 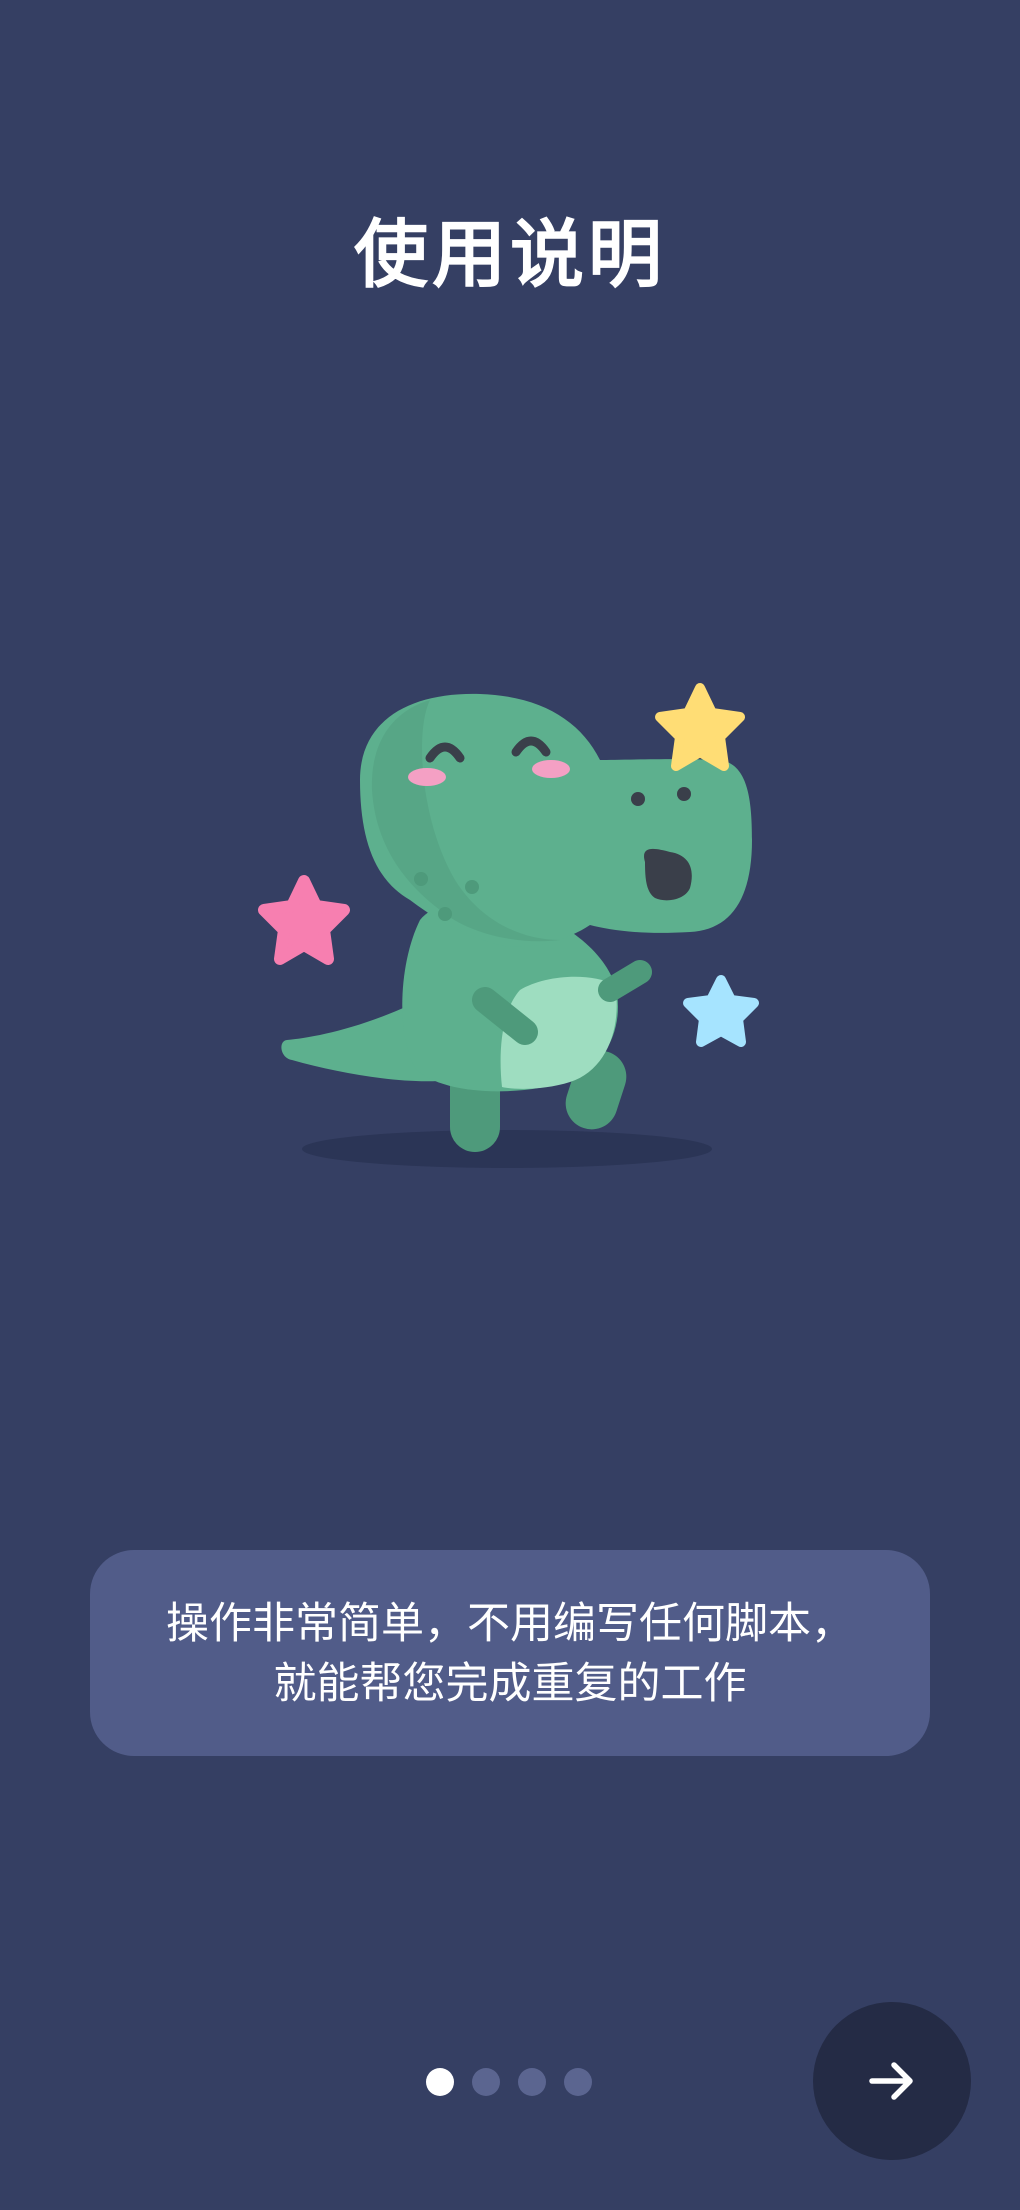 I want to click on ground-shadow, so click(x=507, y=1149).